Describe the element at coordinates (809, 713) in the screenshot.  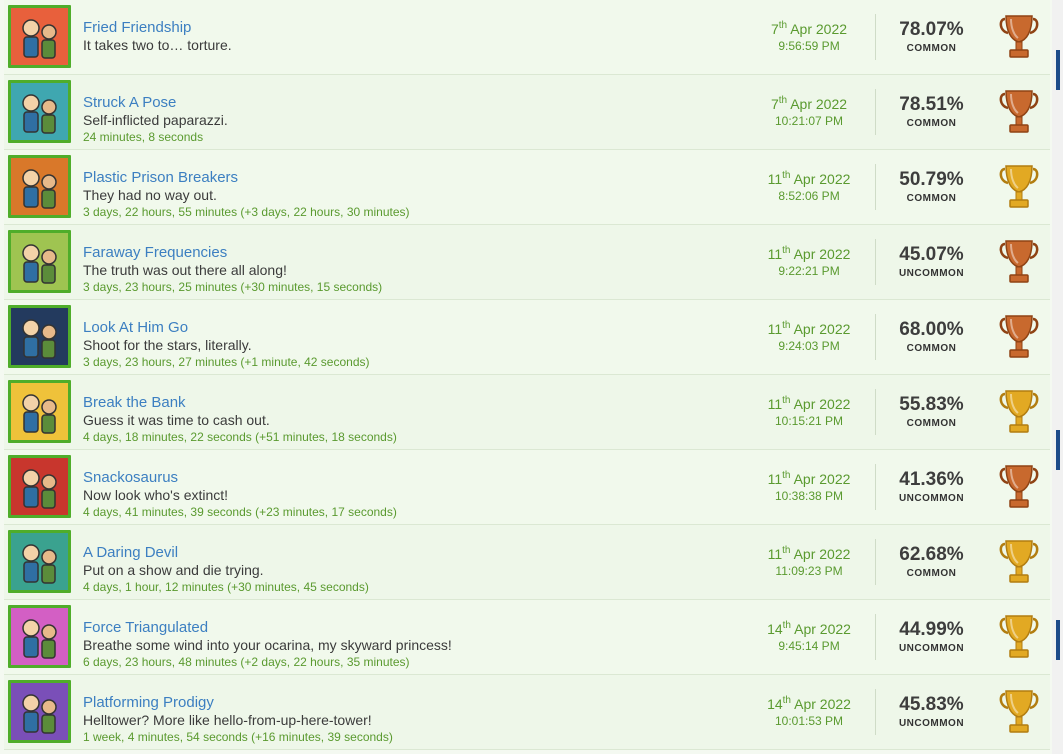
I see `unlock-date: 14th Apr 2022 10:01:53 PM` at that location.